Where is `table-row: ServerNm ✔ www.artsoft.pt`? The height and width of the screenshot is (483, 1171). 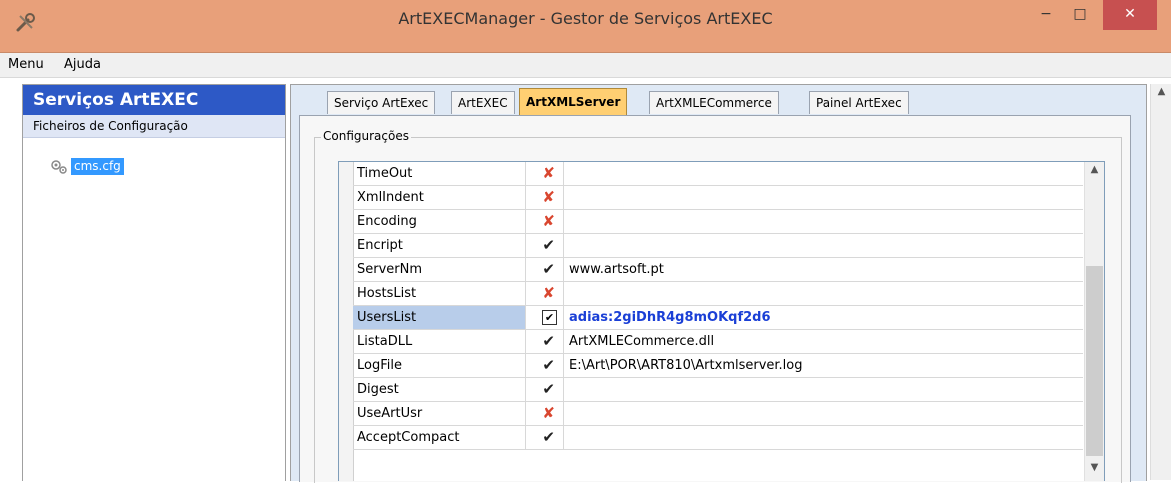
table-row: ServerNm ✔ www.artsoft.pt is located at coordinates (718, 270).